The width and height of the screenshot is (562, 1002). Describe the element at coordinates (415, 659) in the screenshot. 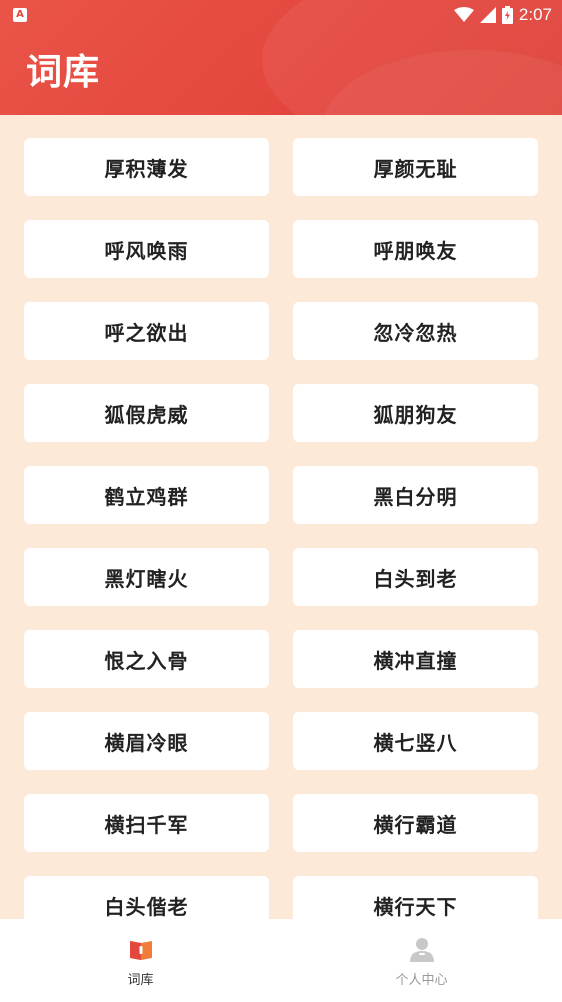

I see `word-card: 横冲直撞` at that location.